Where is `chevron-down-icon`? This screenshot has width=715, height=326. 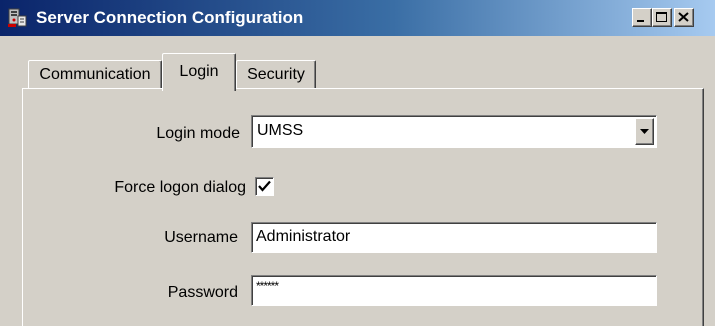 chevron-down-icon is located at coordinates (644, 131).